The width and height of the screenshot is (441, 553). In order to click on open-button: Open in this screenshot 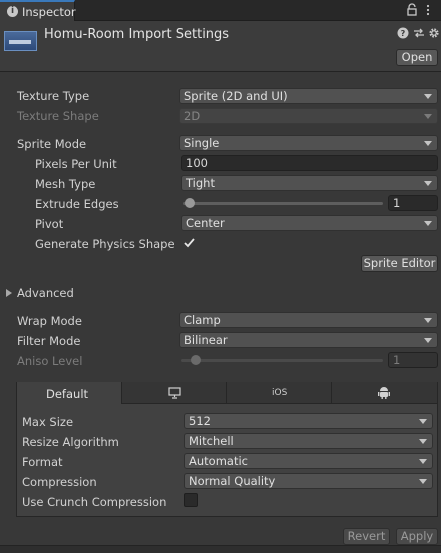, I will do `click(417, 57)`.